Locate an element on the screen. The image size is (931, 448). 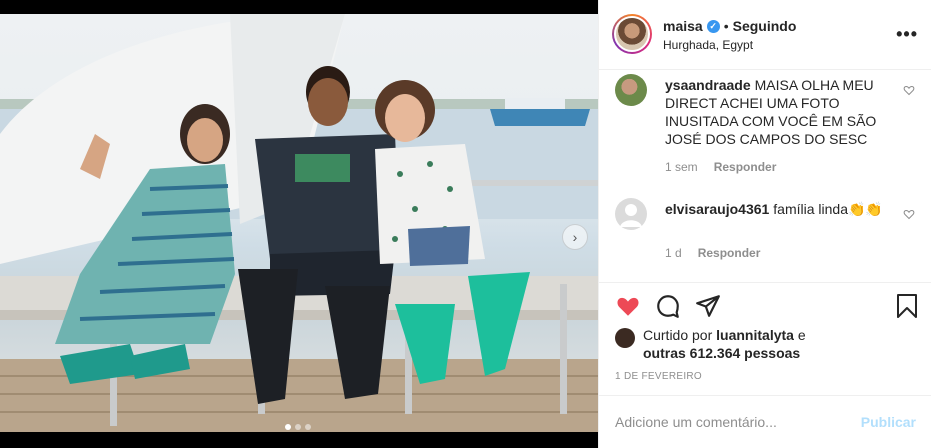
liker-avatar is located at coordinates (625, 338).